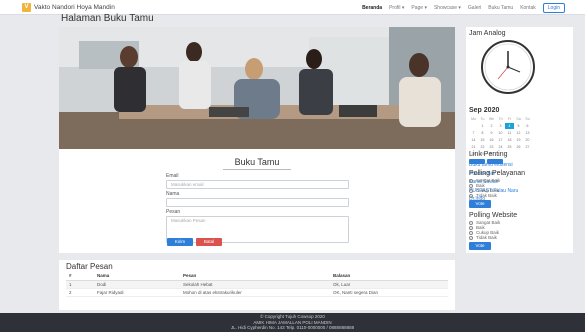 The width and height of the screenshot is (585, 332). What do you see at coordinates (482, 119) in the screenshot?
I see `calendar-day-of-week: Tu` at bounding box center [482, 119].